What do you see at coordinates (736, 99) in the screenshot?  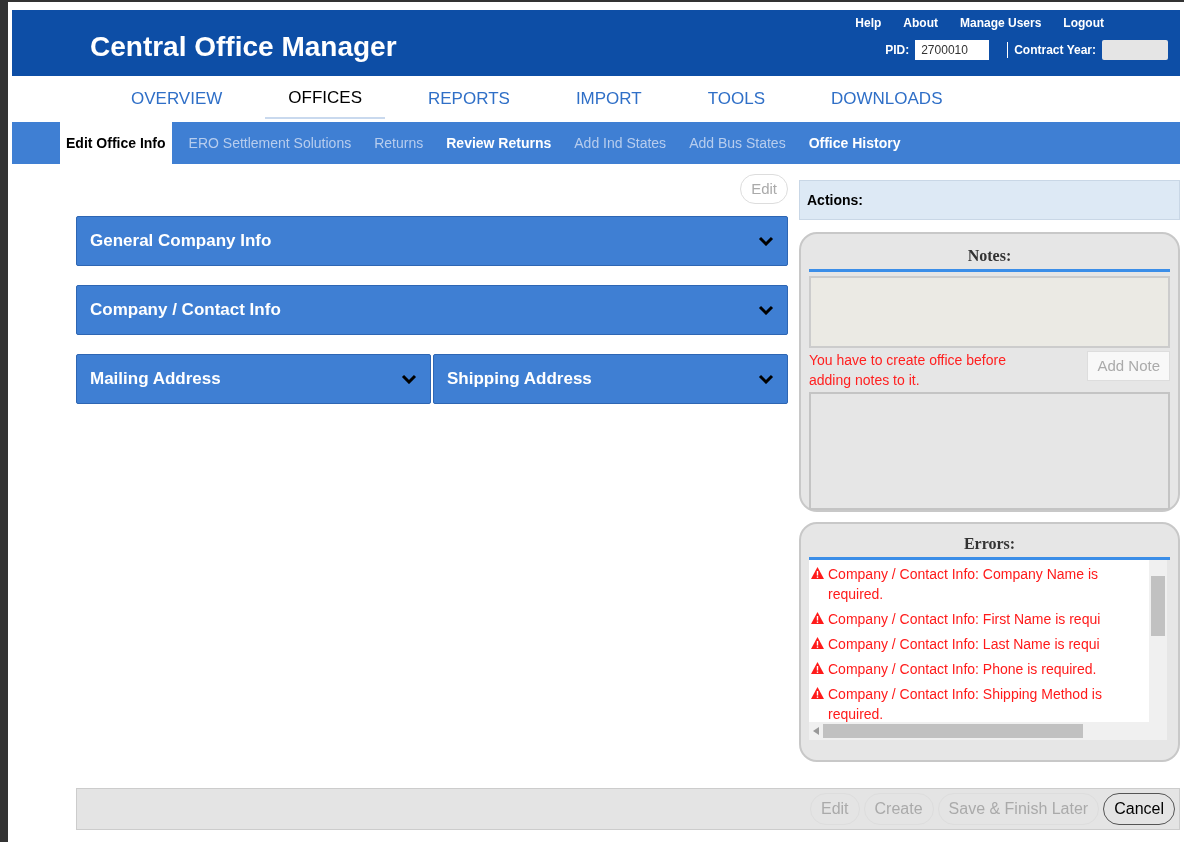 I see `nav-tab: TOOLS` at bounding box center [736, 99].